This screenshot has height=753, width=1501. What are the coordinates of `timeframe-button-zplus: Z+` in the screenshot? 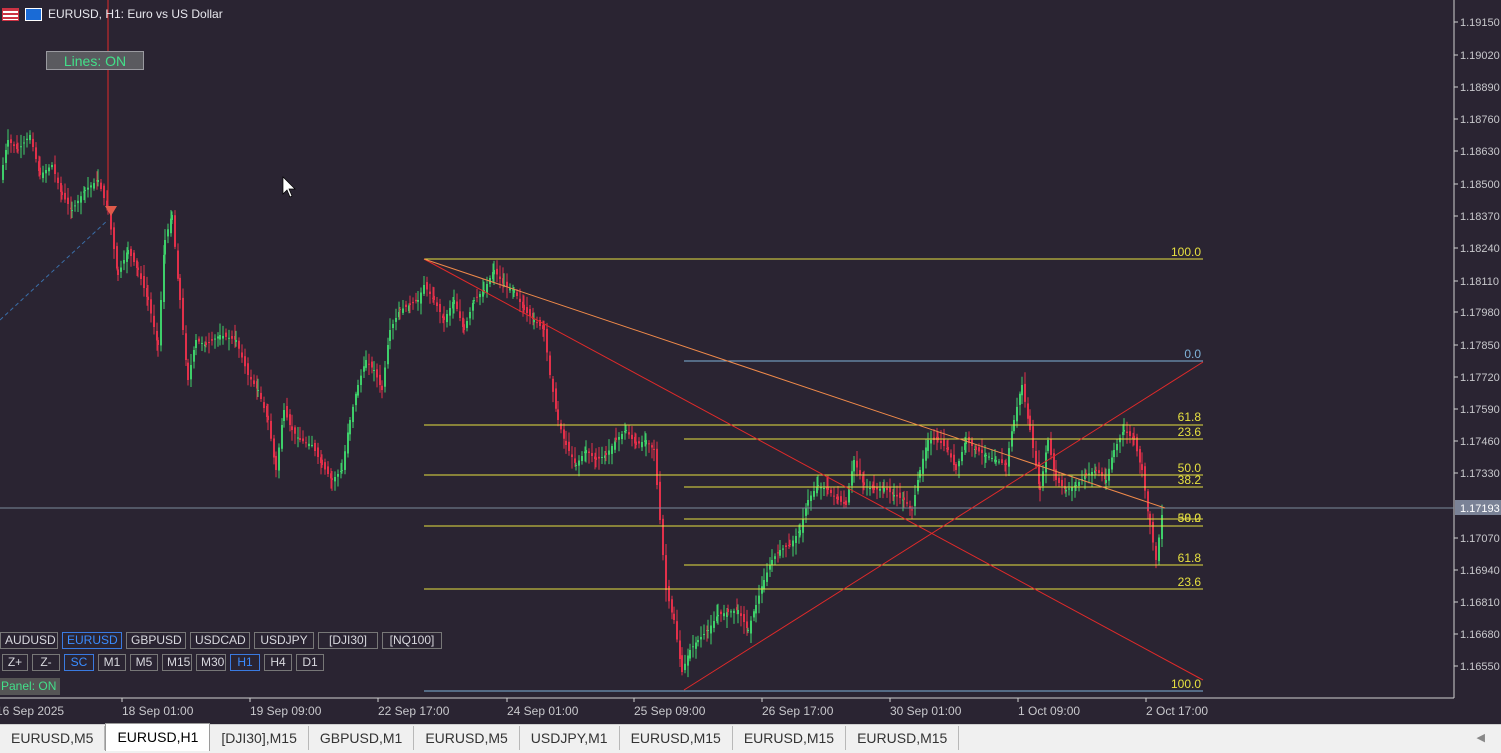 It's located at (15, 662).